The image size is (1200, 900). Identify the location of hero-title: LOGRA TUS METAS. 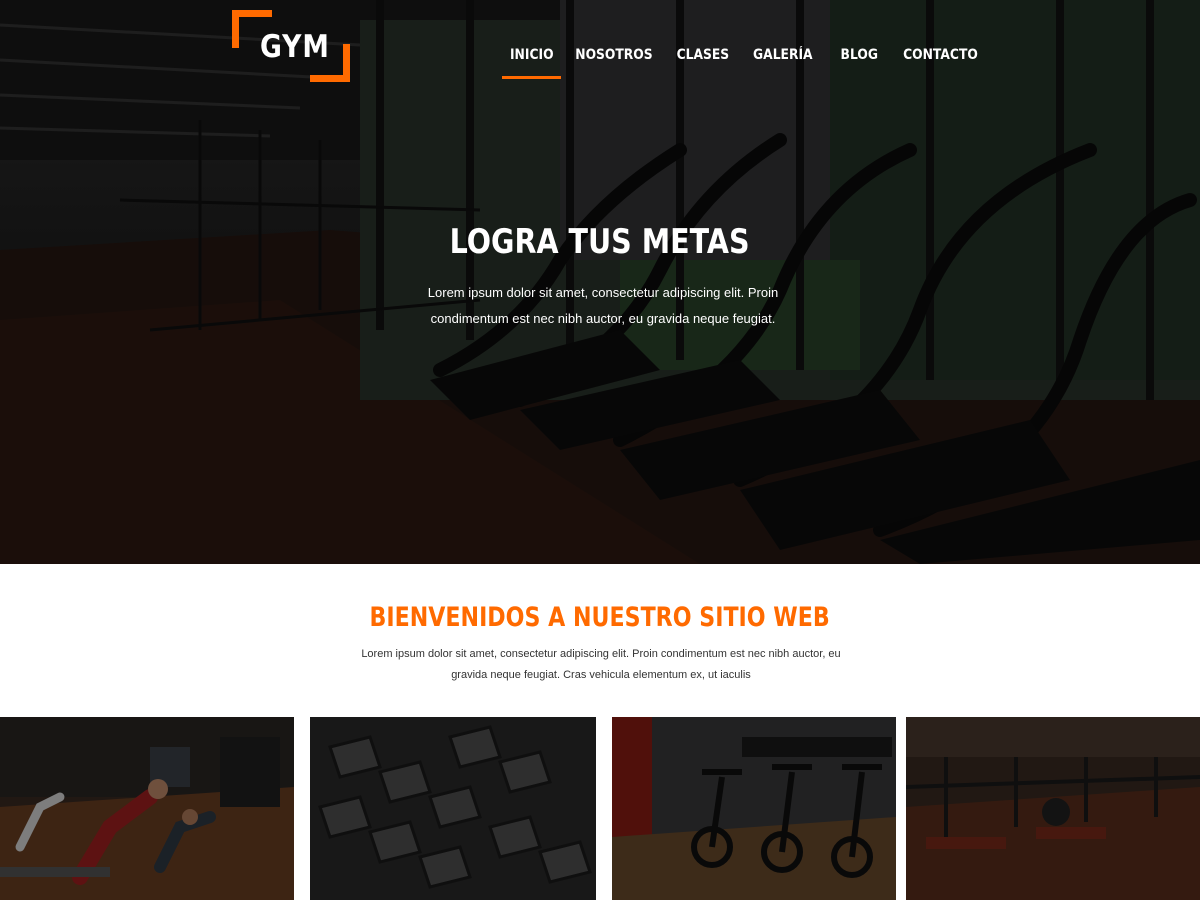
(599, 242).